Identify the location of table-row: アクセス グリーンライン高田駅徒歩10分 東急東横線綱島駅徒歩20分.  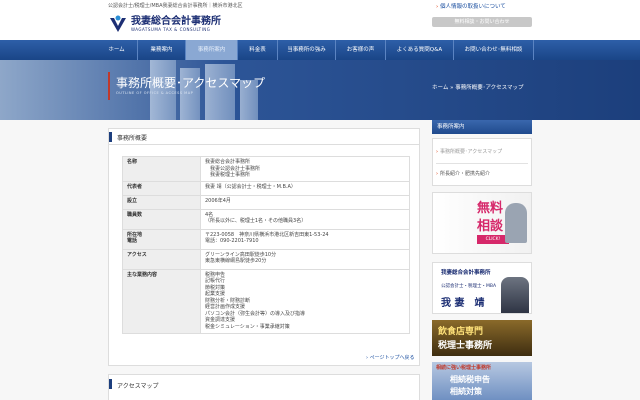
(266, 259).